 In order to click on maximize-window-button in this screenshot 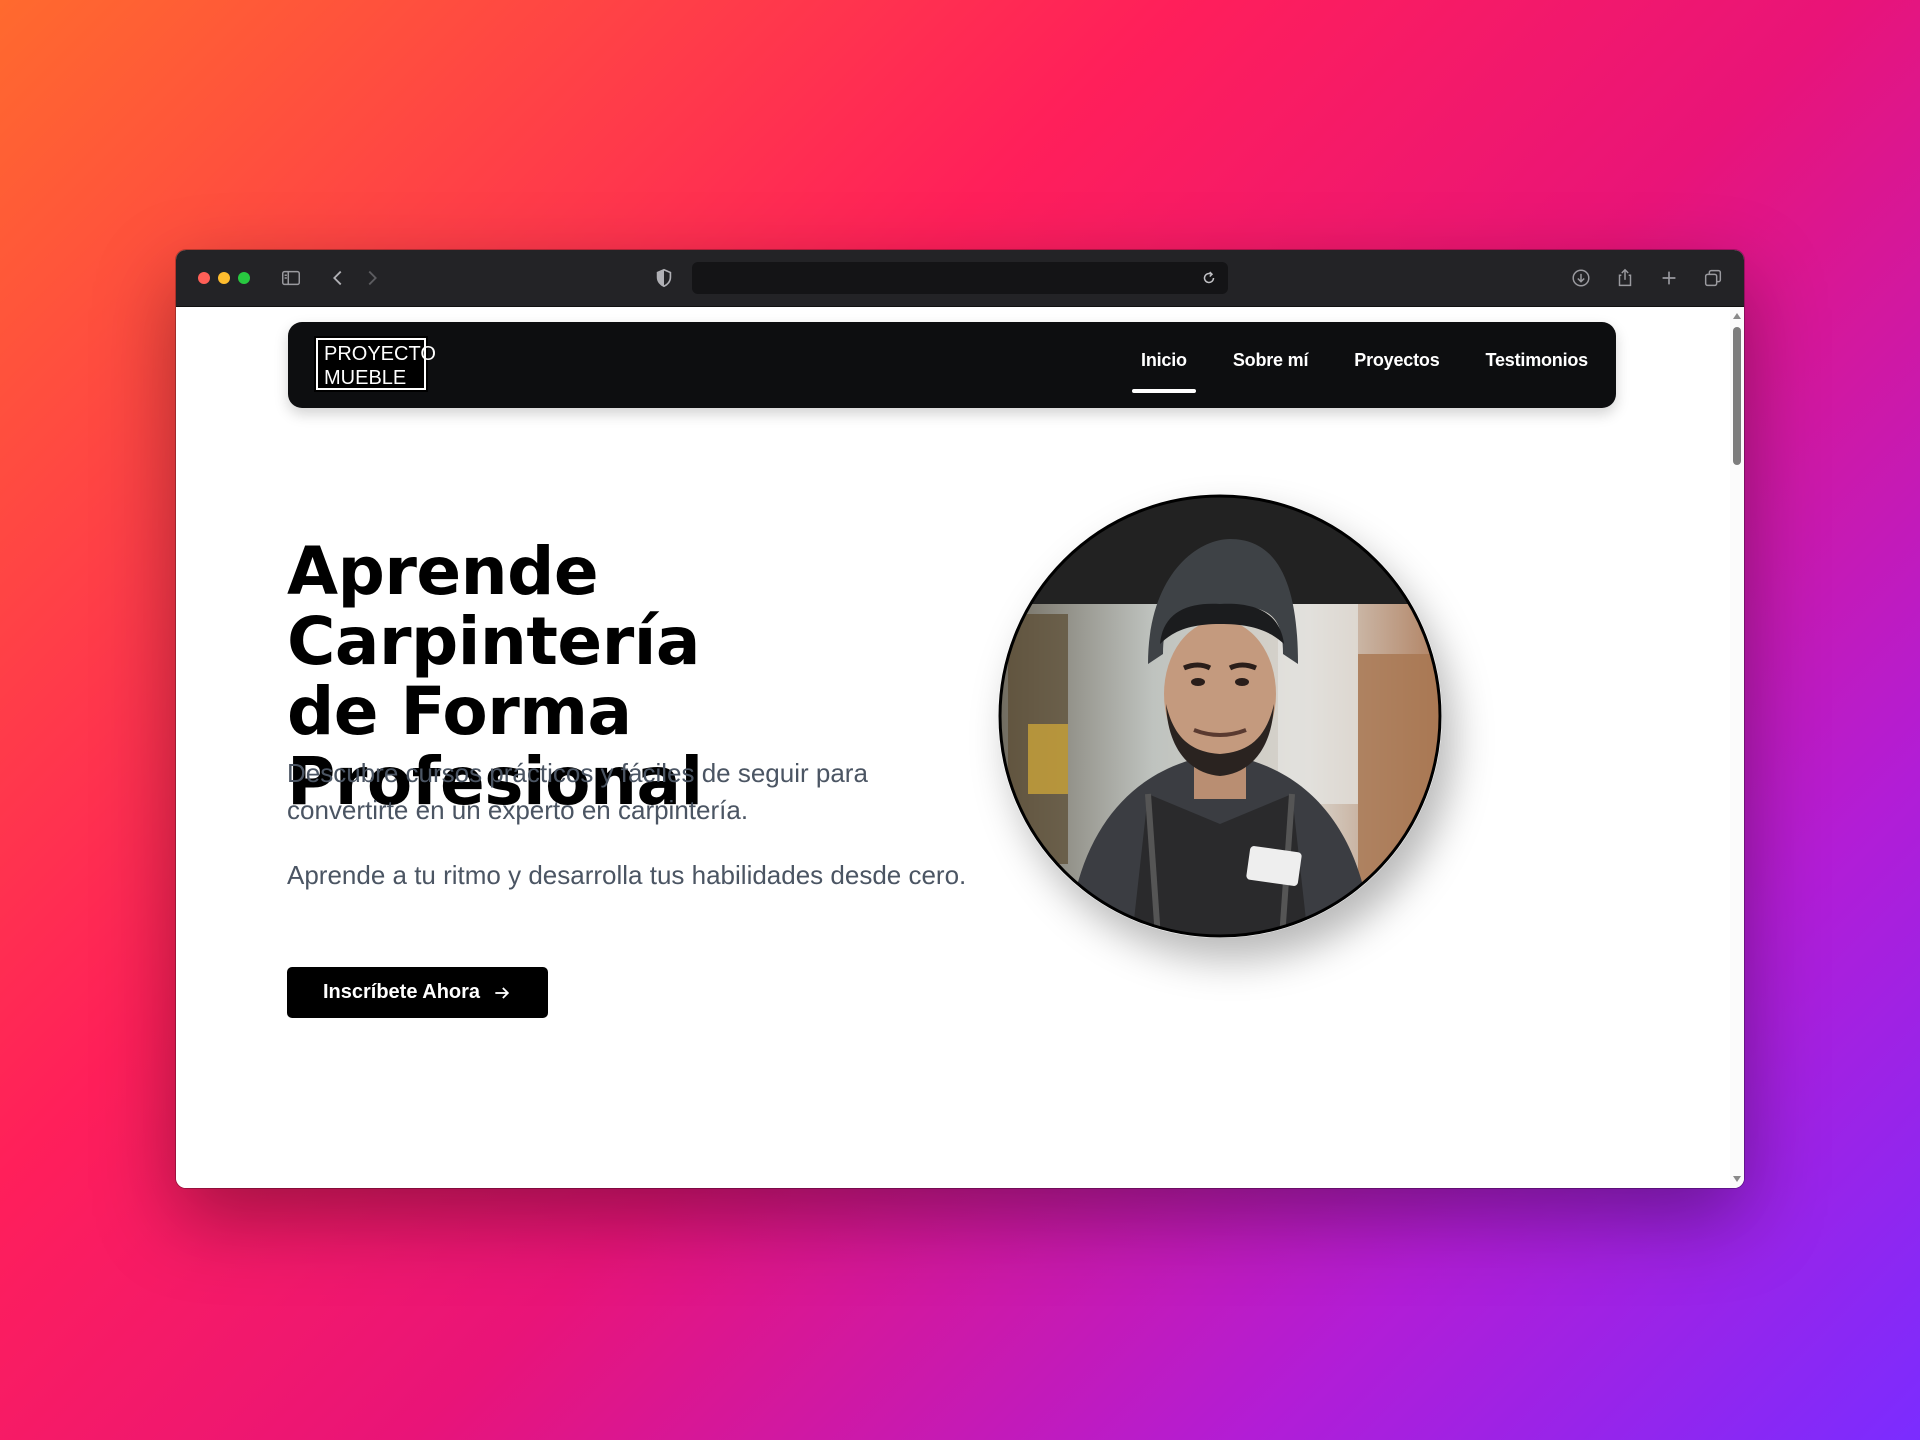, I will do `click(244, 278)`.